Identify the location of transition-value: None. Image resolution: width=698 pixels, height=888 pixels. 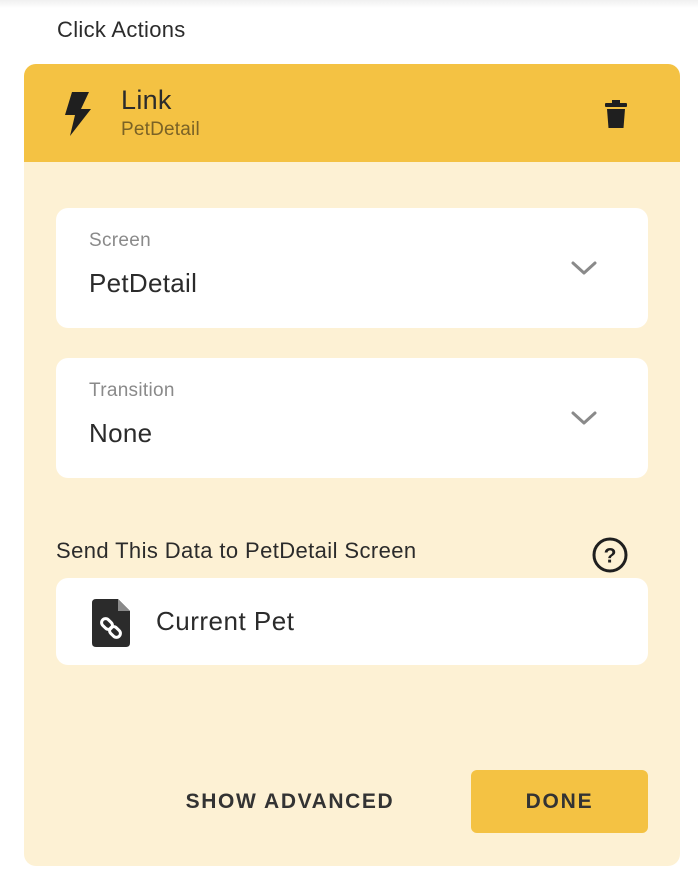
(121, 433).